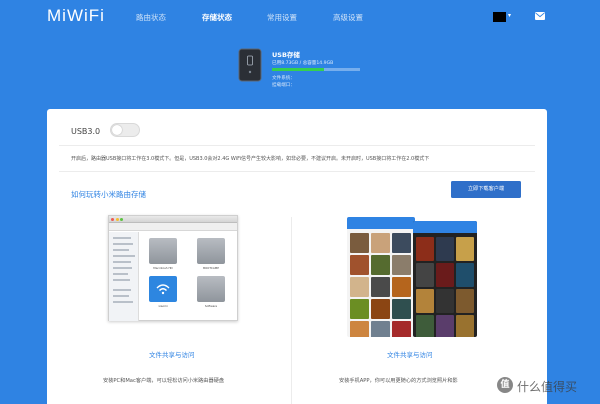 This screenshot has height=404, width=600. I want to click on storage-usage-fill, so click(298, 69).